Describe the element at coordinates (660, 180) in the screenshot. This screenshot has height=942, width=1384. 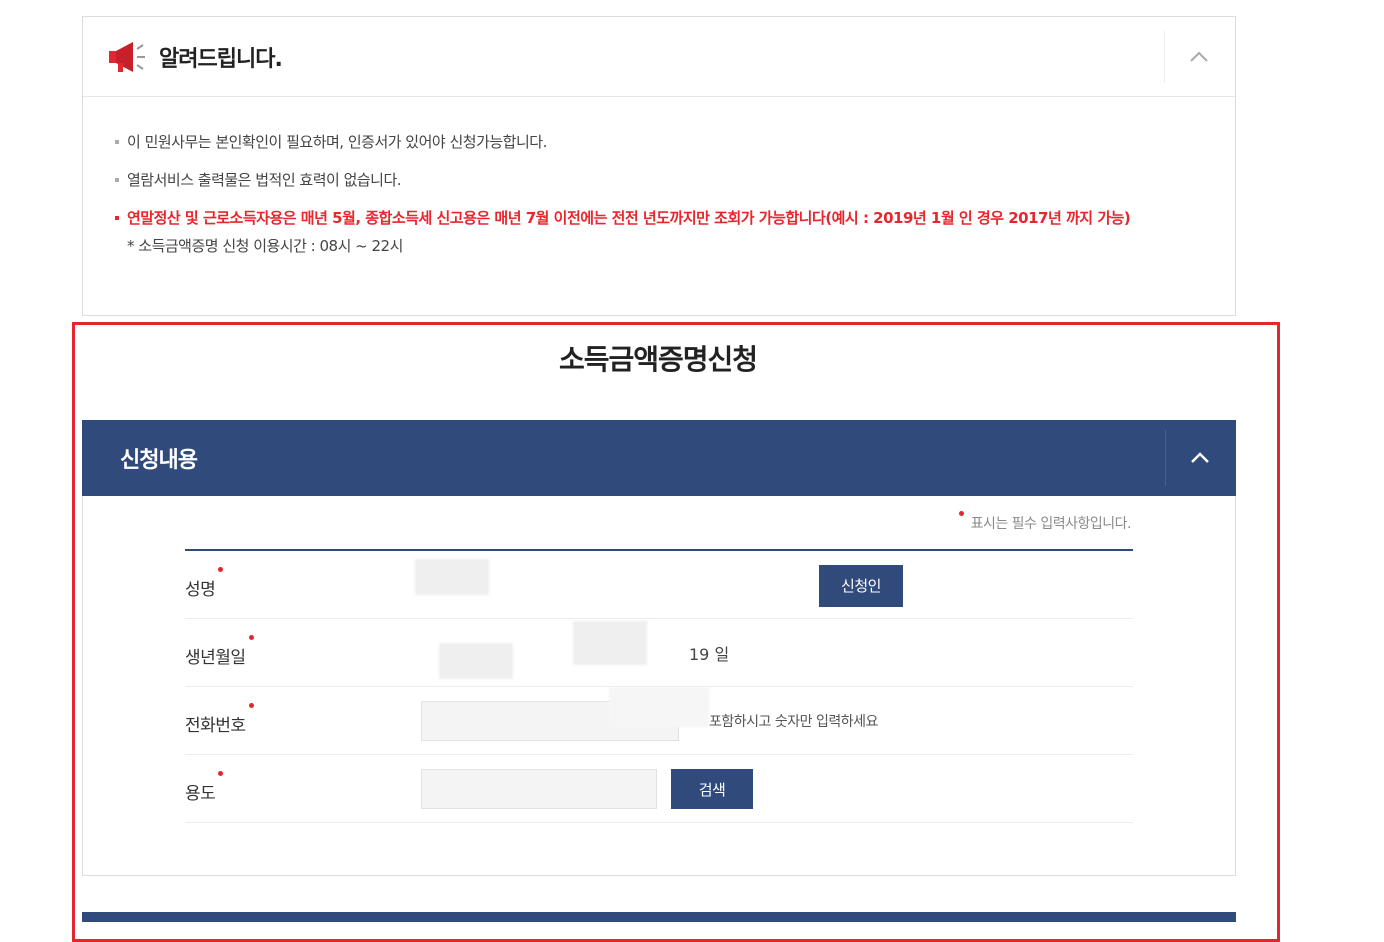
I see `notice-line: 열람서비스 출력물은 법적인 효력이 없습니다.` at that location.